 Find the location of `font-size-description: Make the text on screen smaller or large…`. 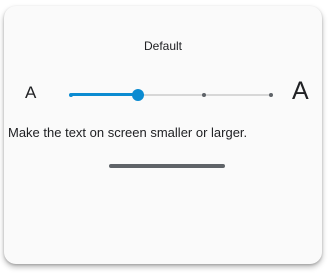

font-size-description: Make the text on screen smaller or large… is located at coordinates (128, 132).